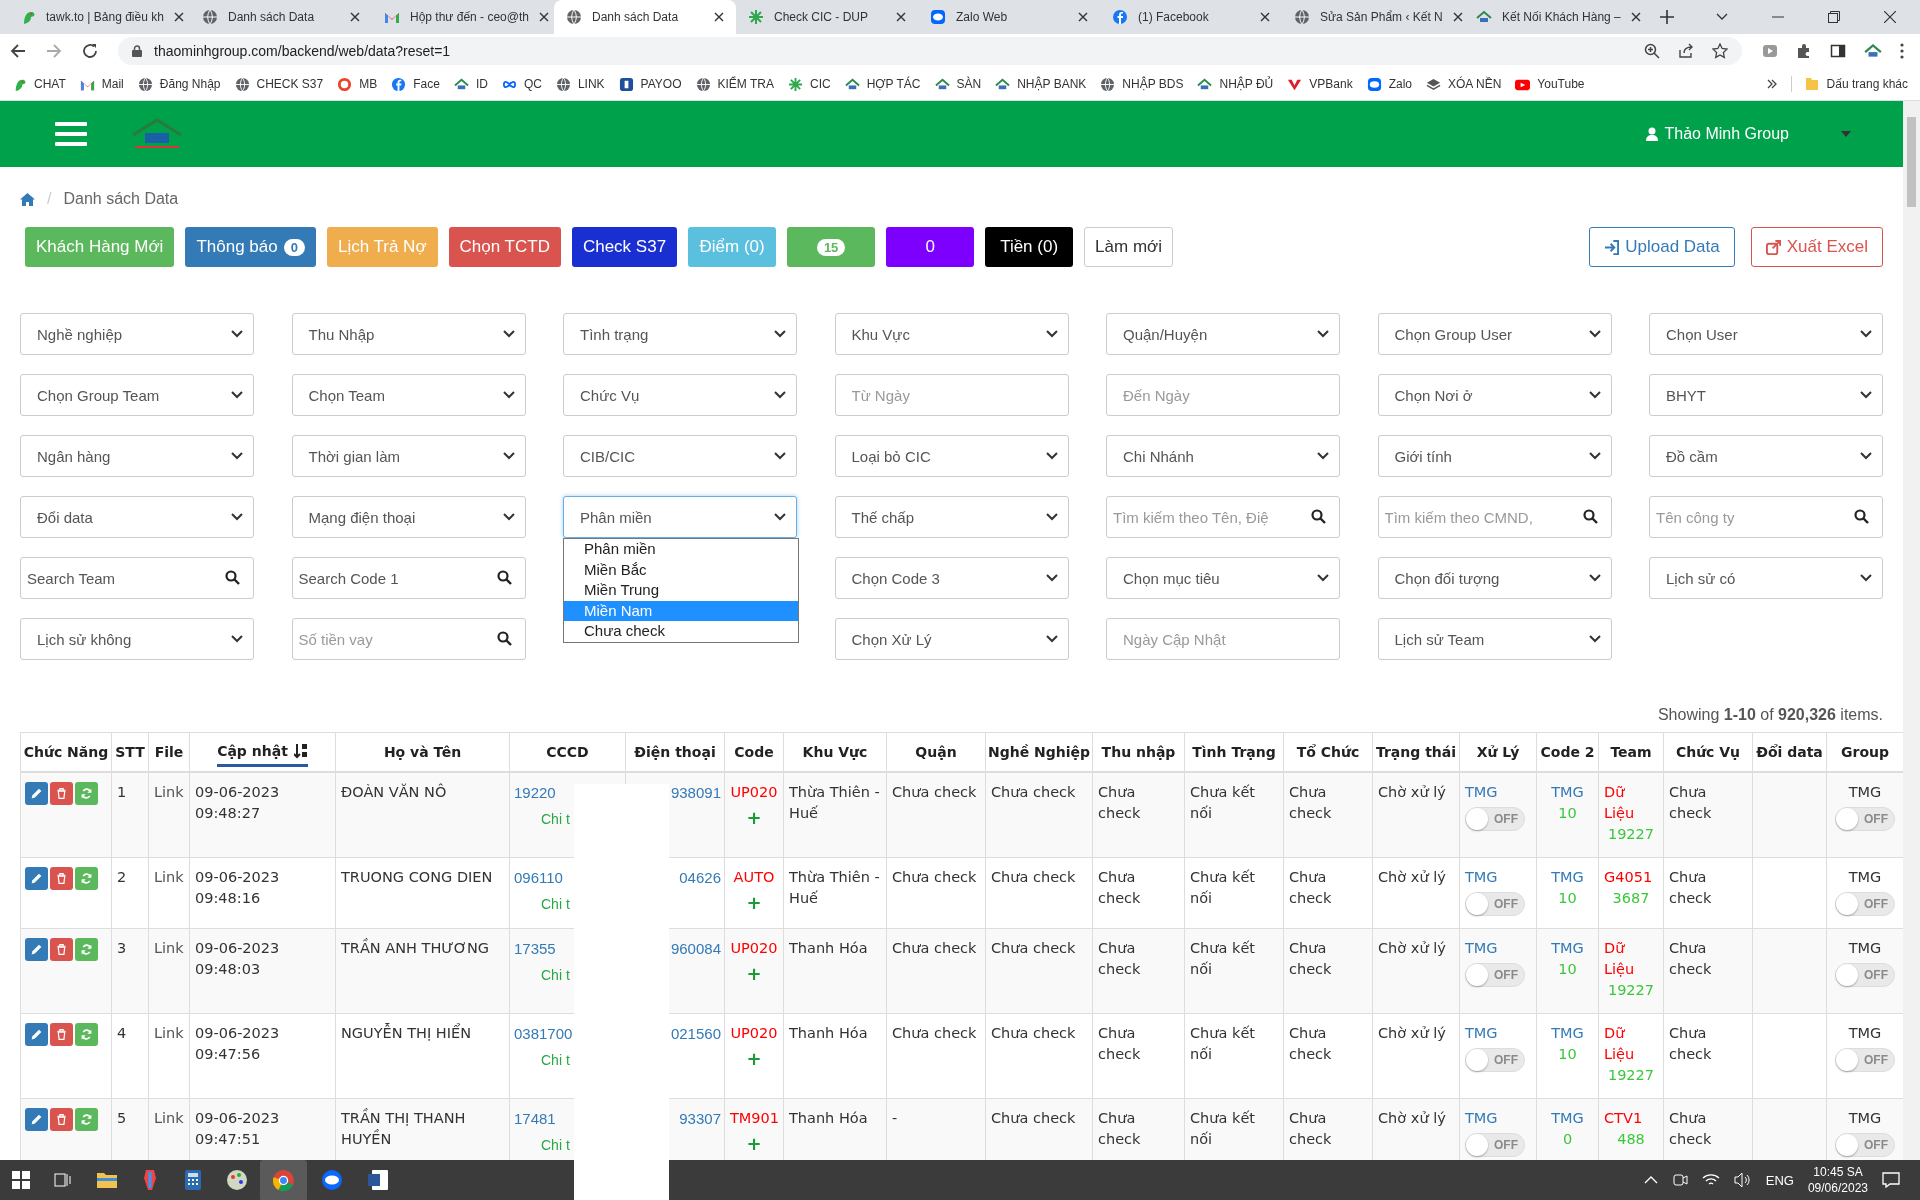 The width and height of the screenshot is (1920, 1200). Describe the element at coordinates (951, 395) in the screenshot. I see `text-field: Từ Ngày` at that location.